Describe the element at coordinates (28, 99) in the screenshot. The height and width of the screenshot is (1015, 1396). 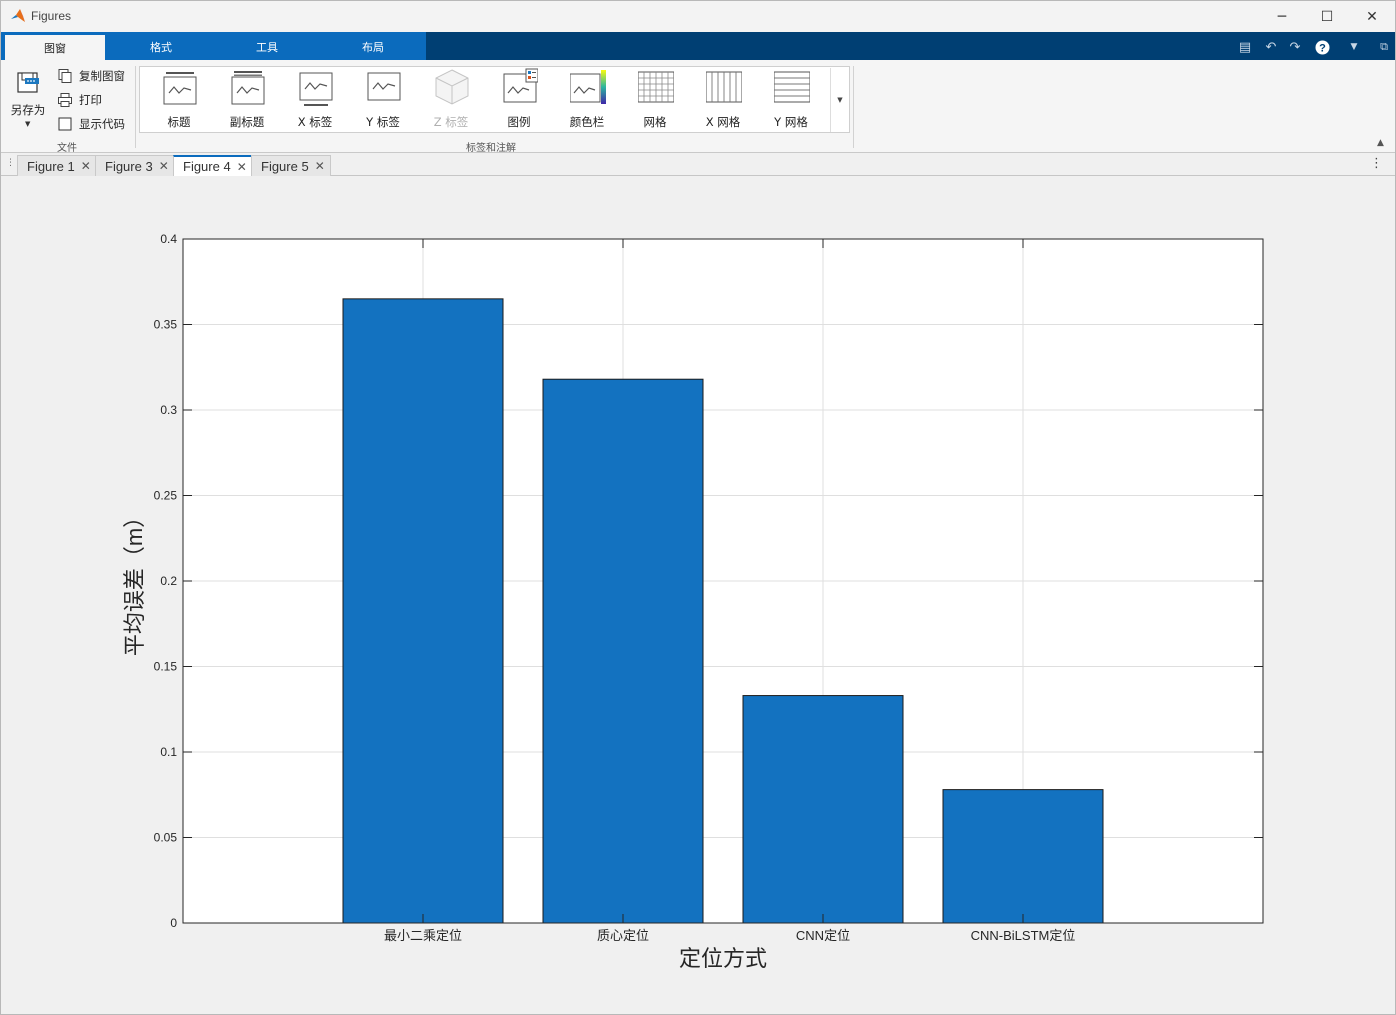
I see `save-as-button: 另存为 ▼` at that location.